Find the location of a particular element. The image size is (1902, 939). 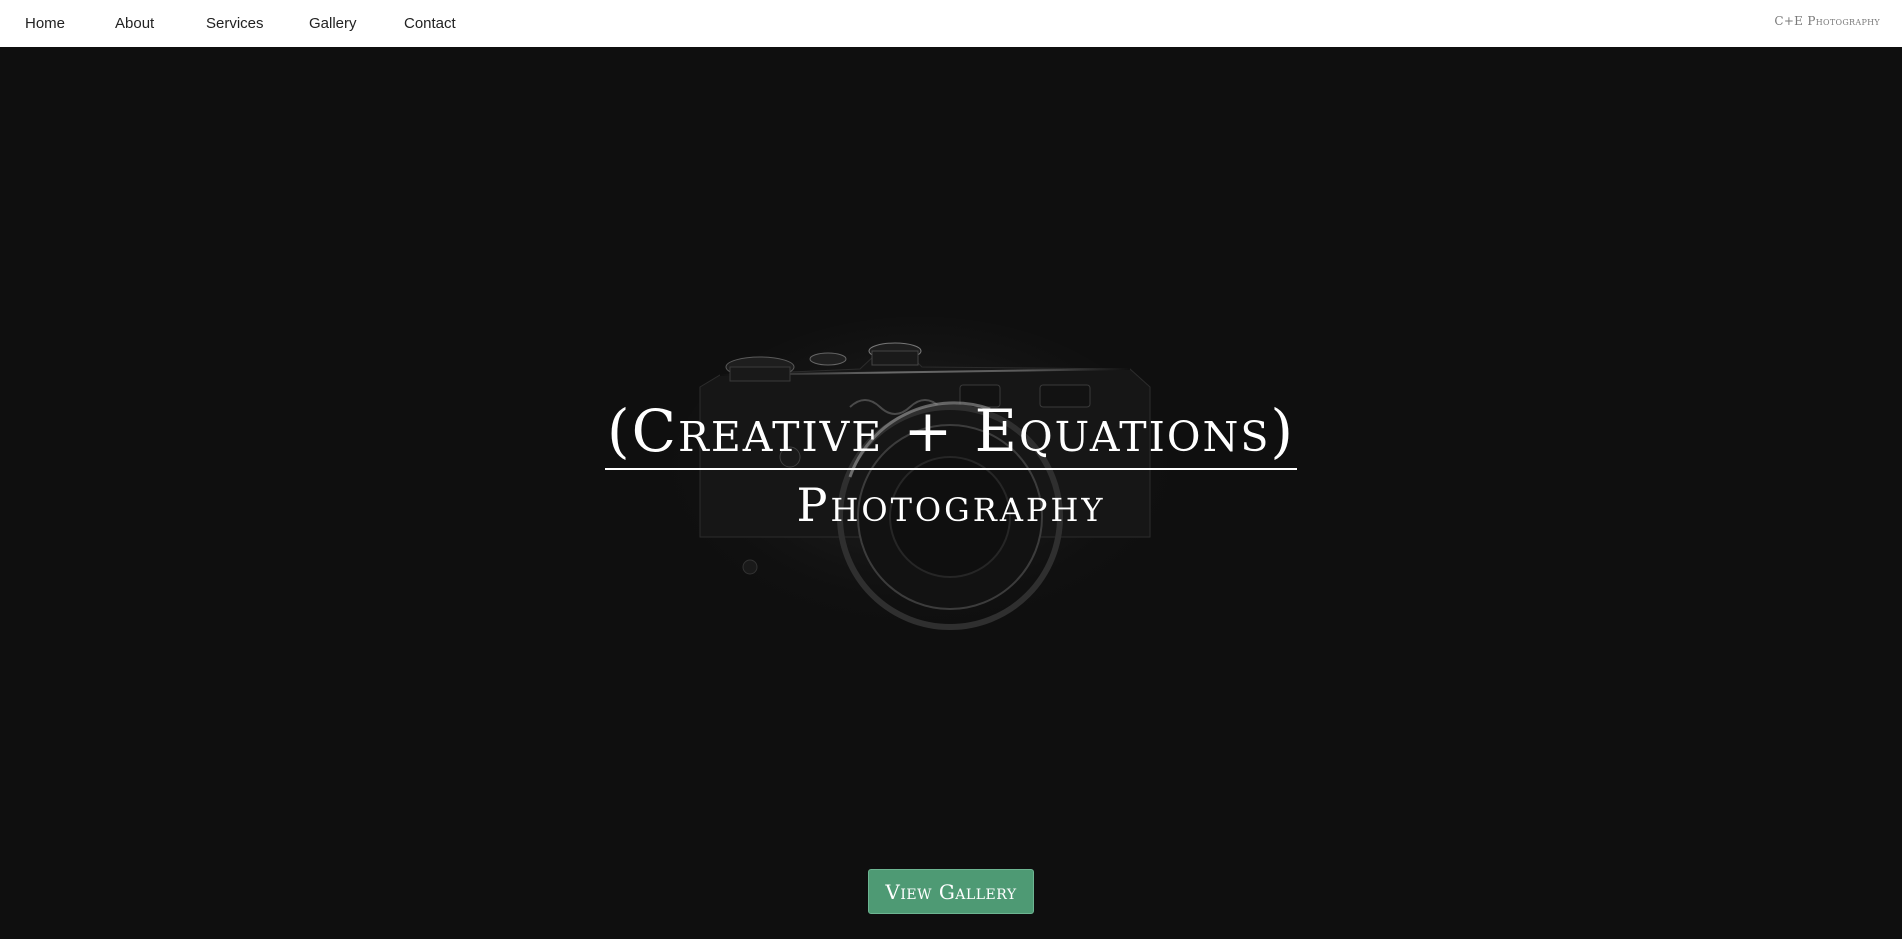

hero-title-block: (Creative + Equations) Photography is located at coordinates (951, 466).